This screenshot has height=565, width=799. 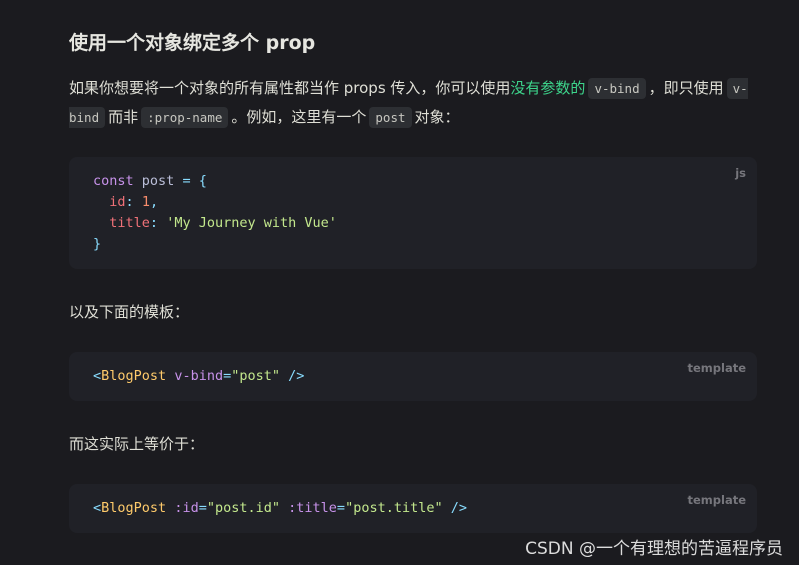 What do you see at coordinates (547, 88) in the screenshot?
I see `no-argument-link: 没有参数的` at bounding box center [547, 88].